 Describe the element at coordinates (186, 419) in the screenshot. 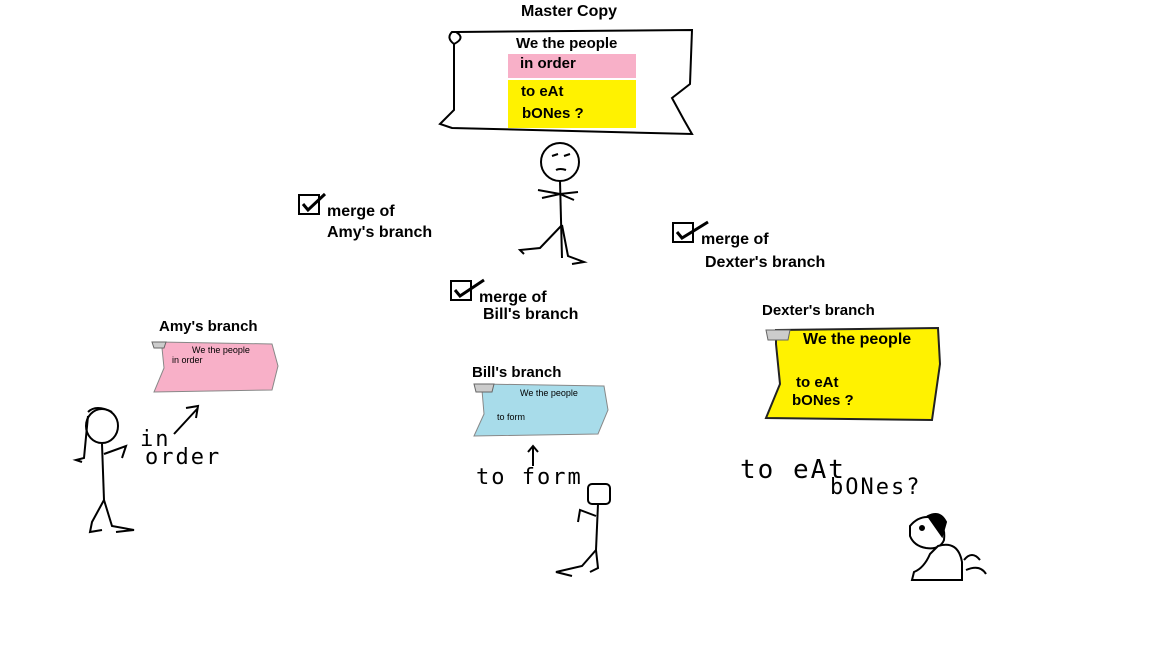

I see `amy-arrow-icon` at that location.